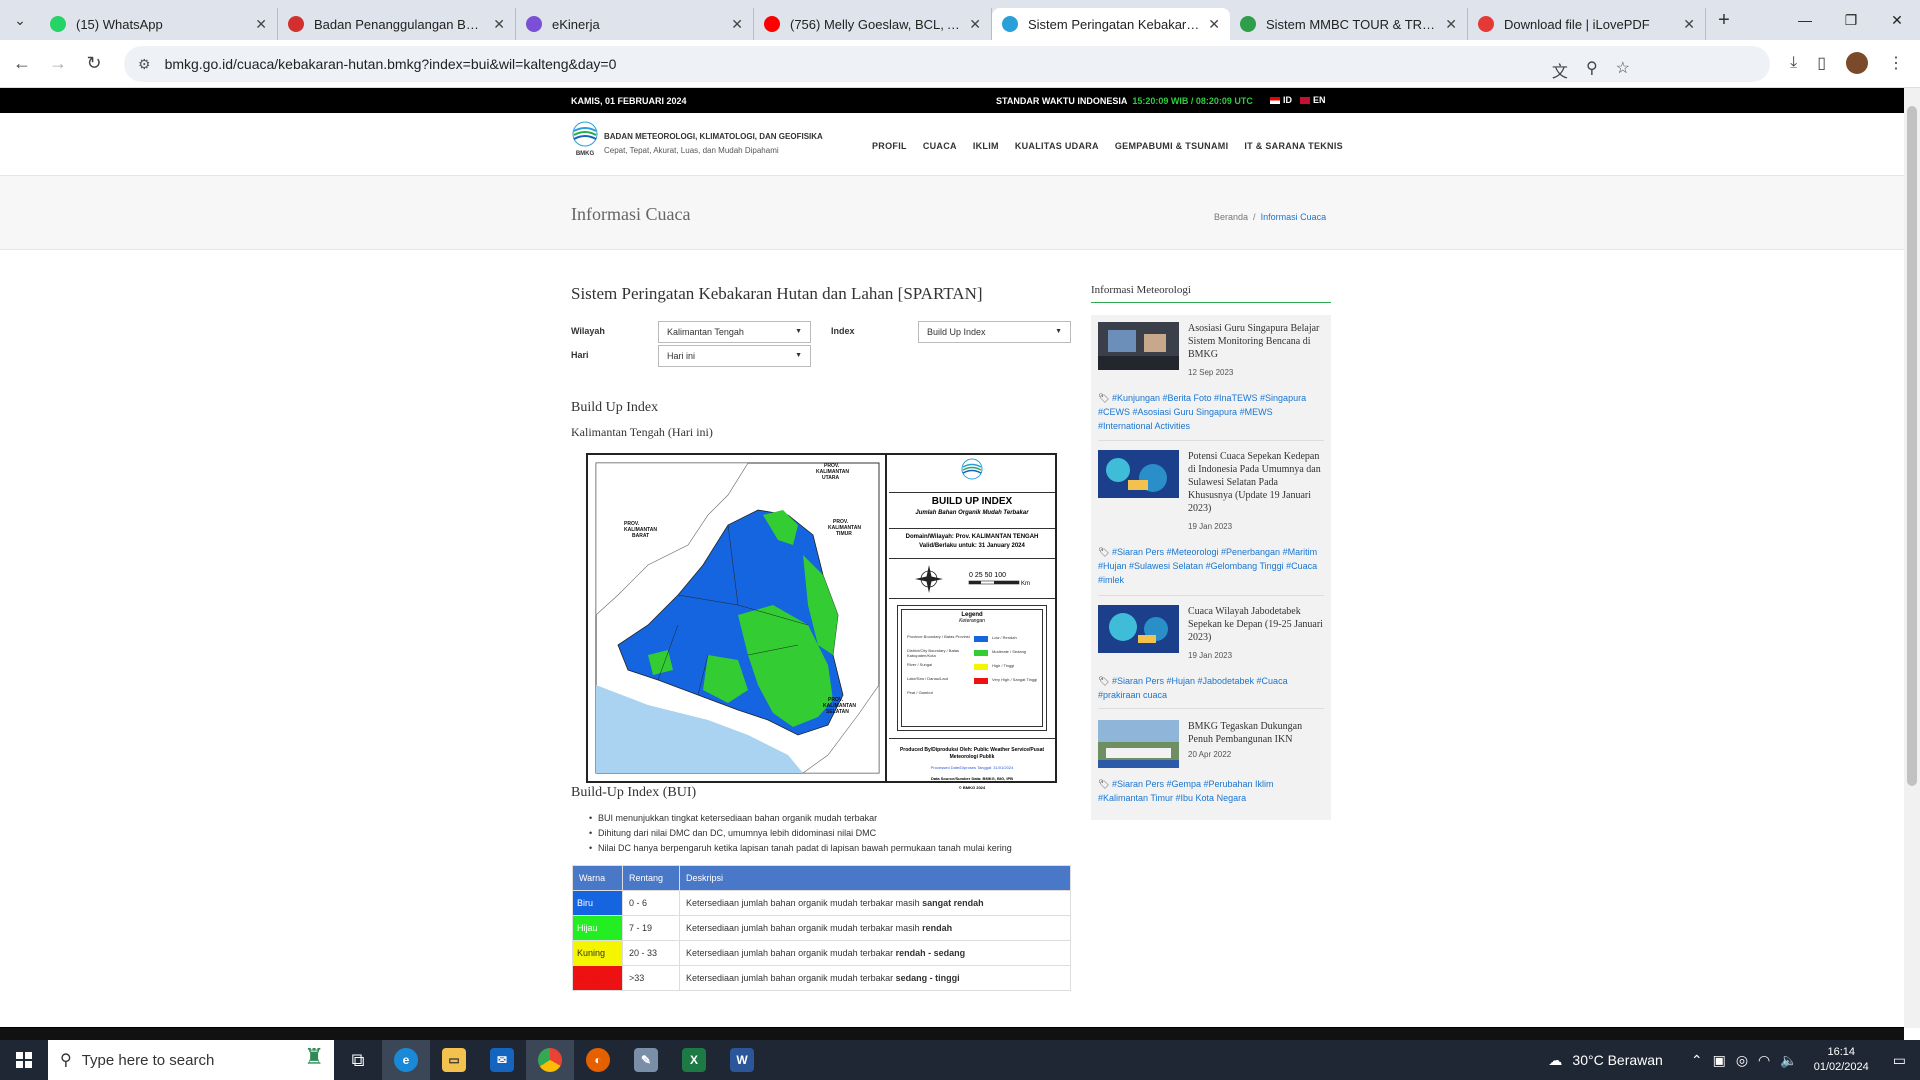  I want to click on nav-item: PROFIL, so click(889, 146).